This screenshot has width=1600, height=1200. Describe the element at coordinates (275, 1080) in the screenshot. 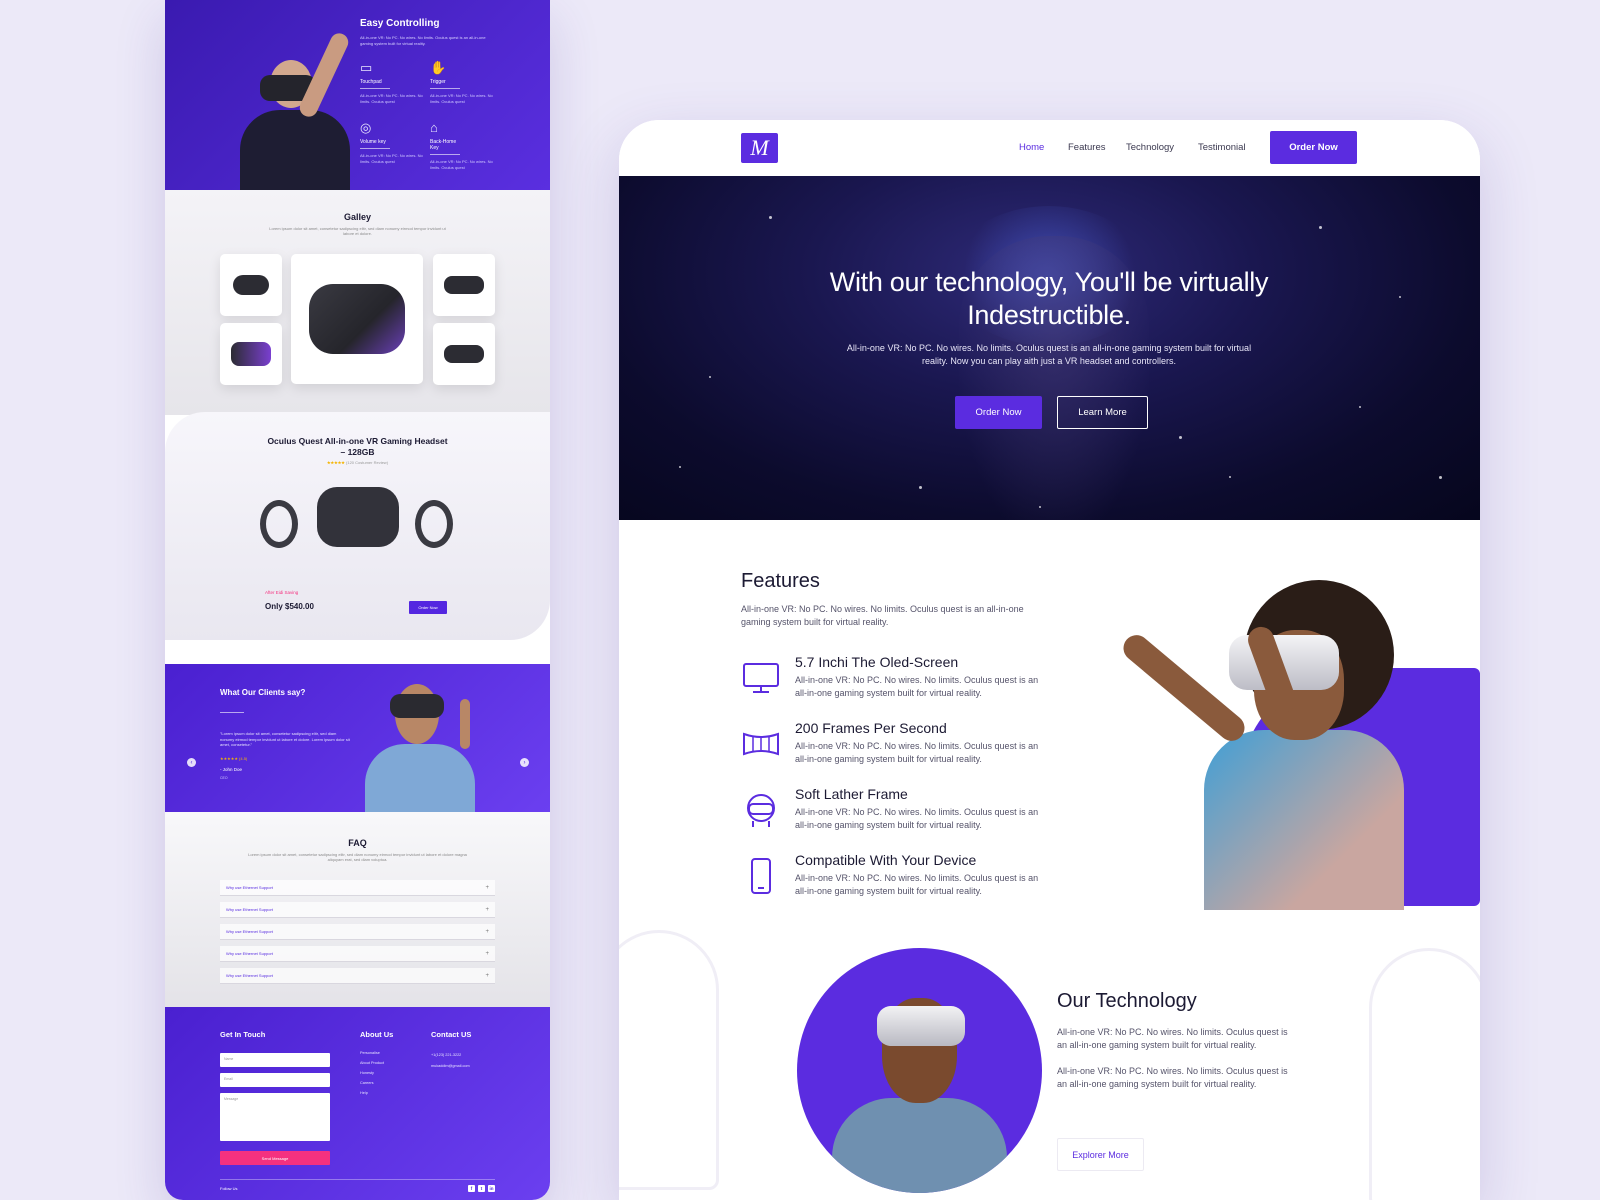

I see `email-field: Email` at that location.